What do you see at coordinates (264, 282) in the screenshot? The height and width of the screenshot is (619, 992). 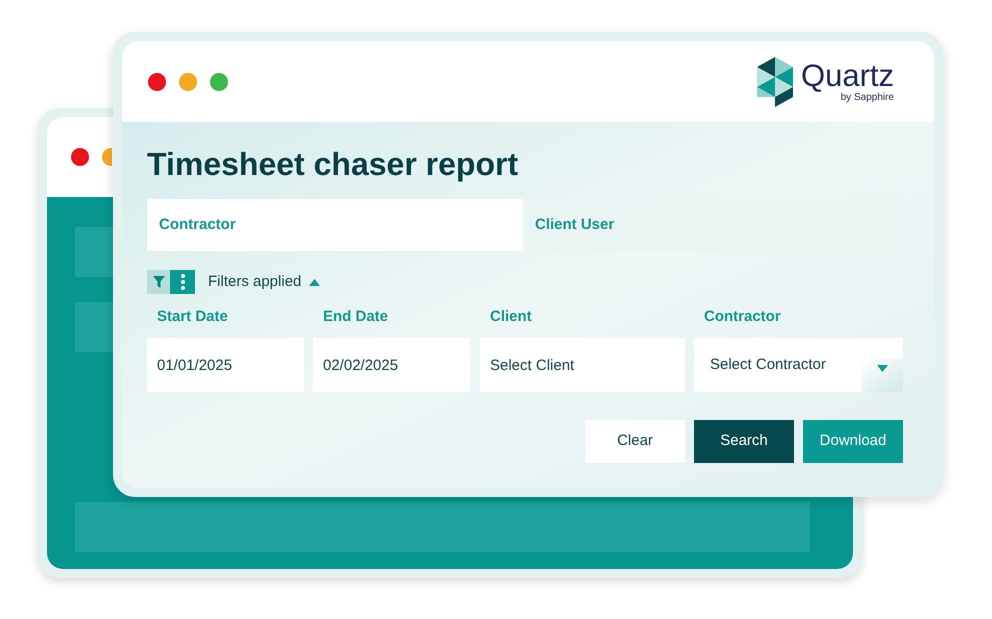 I see `filters-toggle: Filters applied` at bounding box center [264, 282].